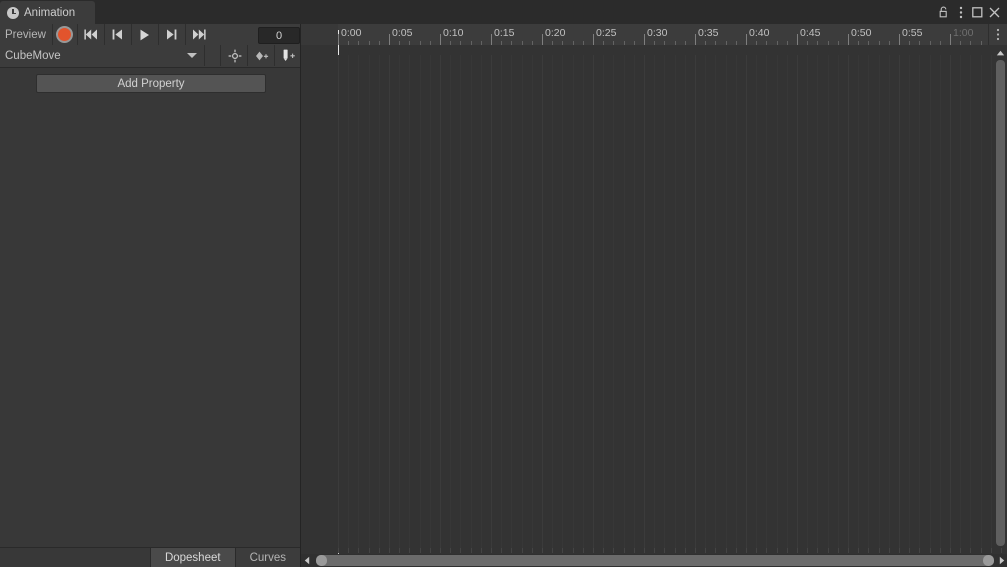  Describe the element at coordinates (960, 12) in the screenshot. I see `kebab-menu-icon` at that location.